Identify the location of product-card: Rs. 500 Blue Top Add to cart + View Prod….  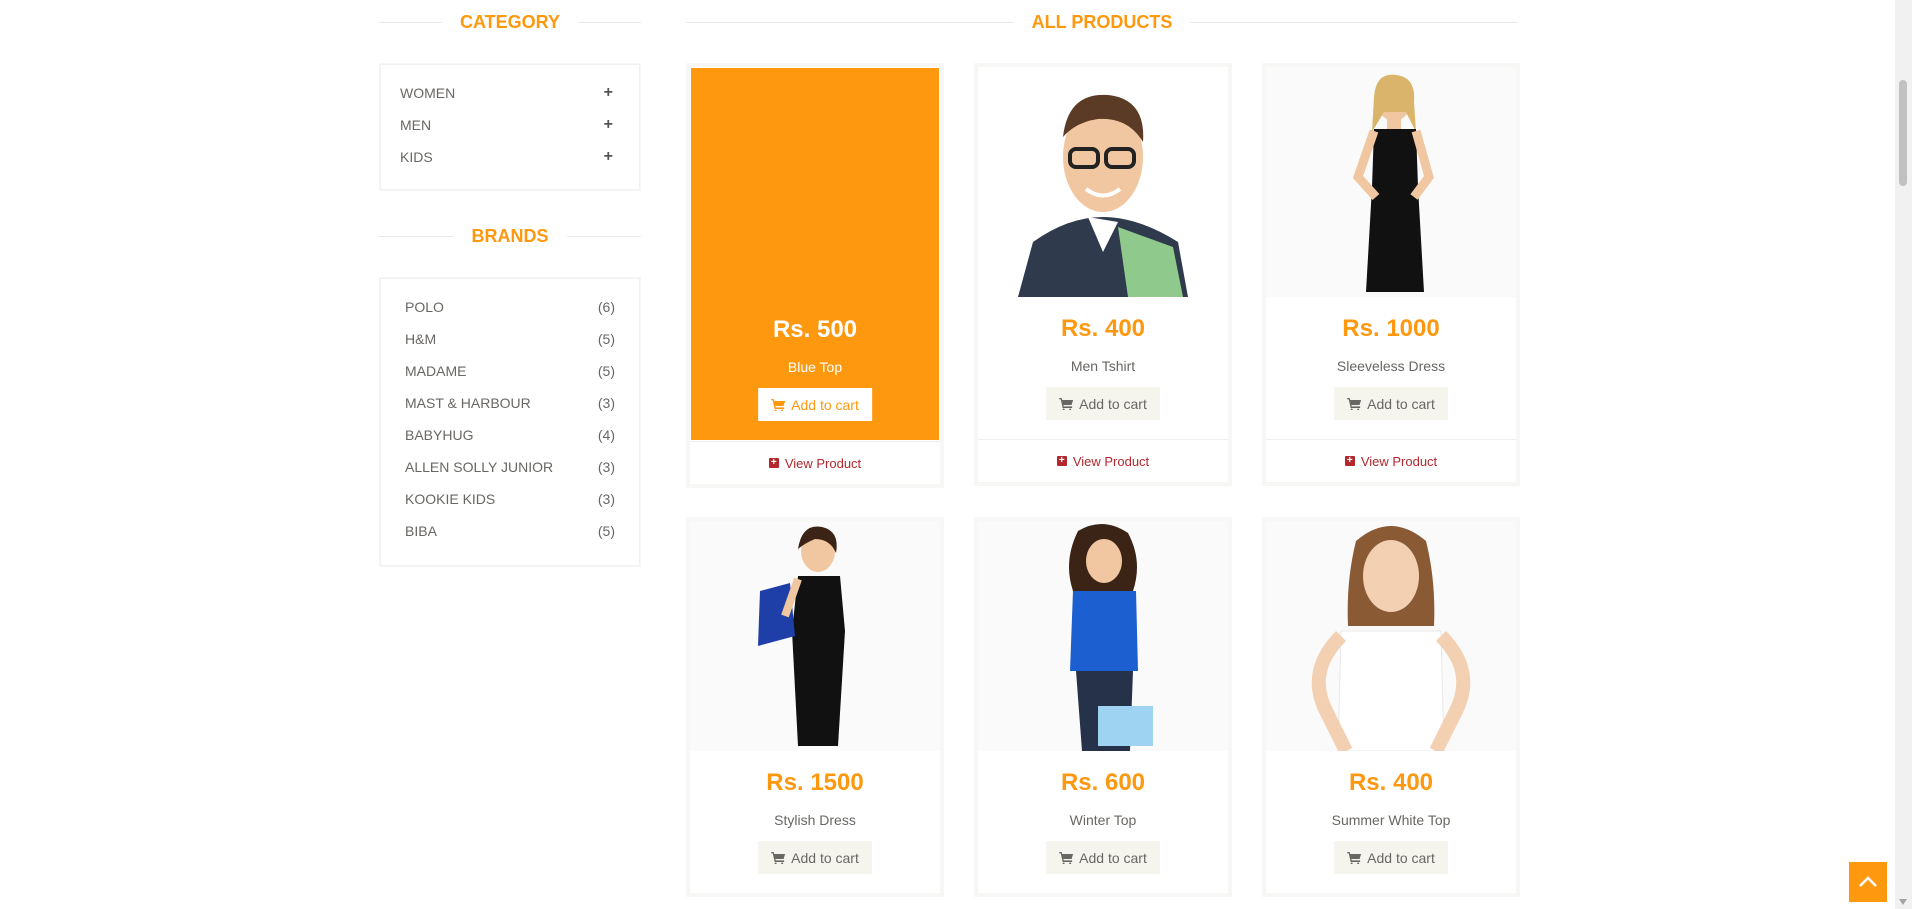
(815, 275).